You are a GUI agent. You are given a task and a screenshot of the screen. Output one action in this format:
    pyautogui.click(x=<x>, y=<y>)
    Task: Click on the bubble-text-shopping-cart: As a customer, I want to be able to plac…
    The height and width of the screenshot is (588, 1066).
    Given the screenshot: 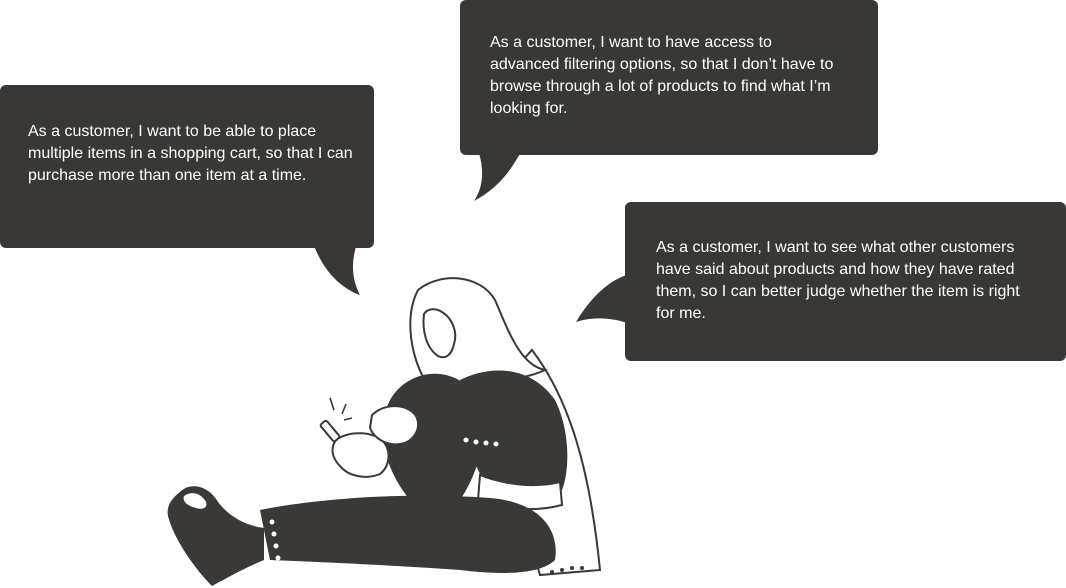 What is the action you would take?
    pyautogui.click(x=190, y=153)
    